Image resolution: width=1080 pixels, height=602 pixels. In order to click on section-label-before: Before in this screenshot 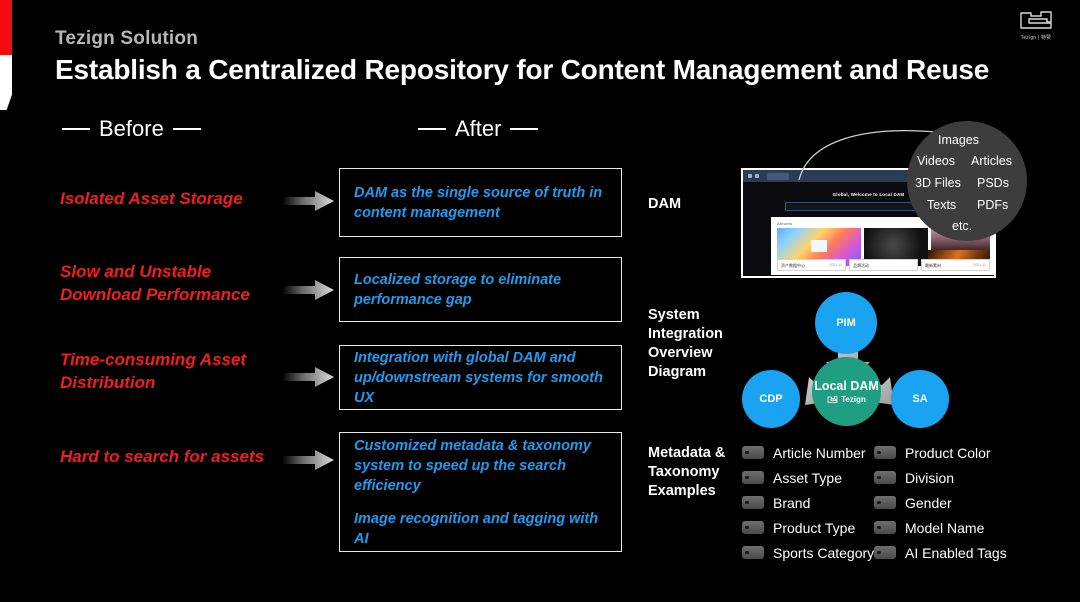, I will do `click(131, 129)`.